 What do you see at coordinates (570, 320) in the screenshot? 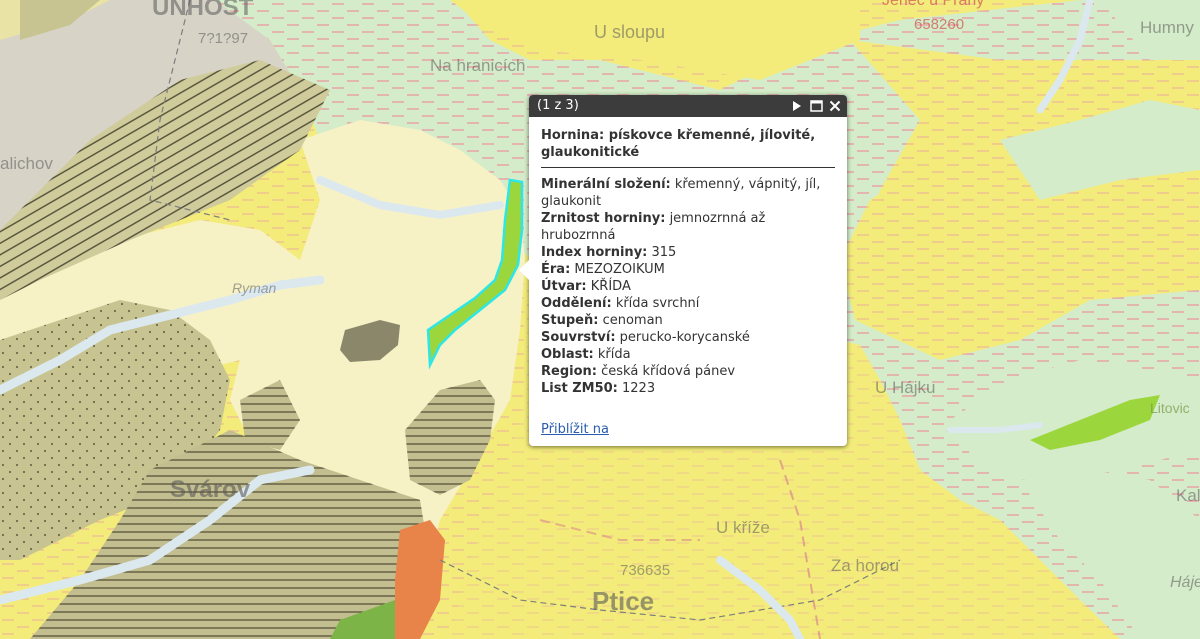
I see `attribute-label: Stupeň:` at bounding box center [570, 320].